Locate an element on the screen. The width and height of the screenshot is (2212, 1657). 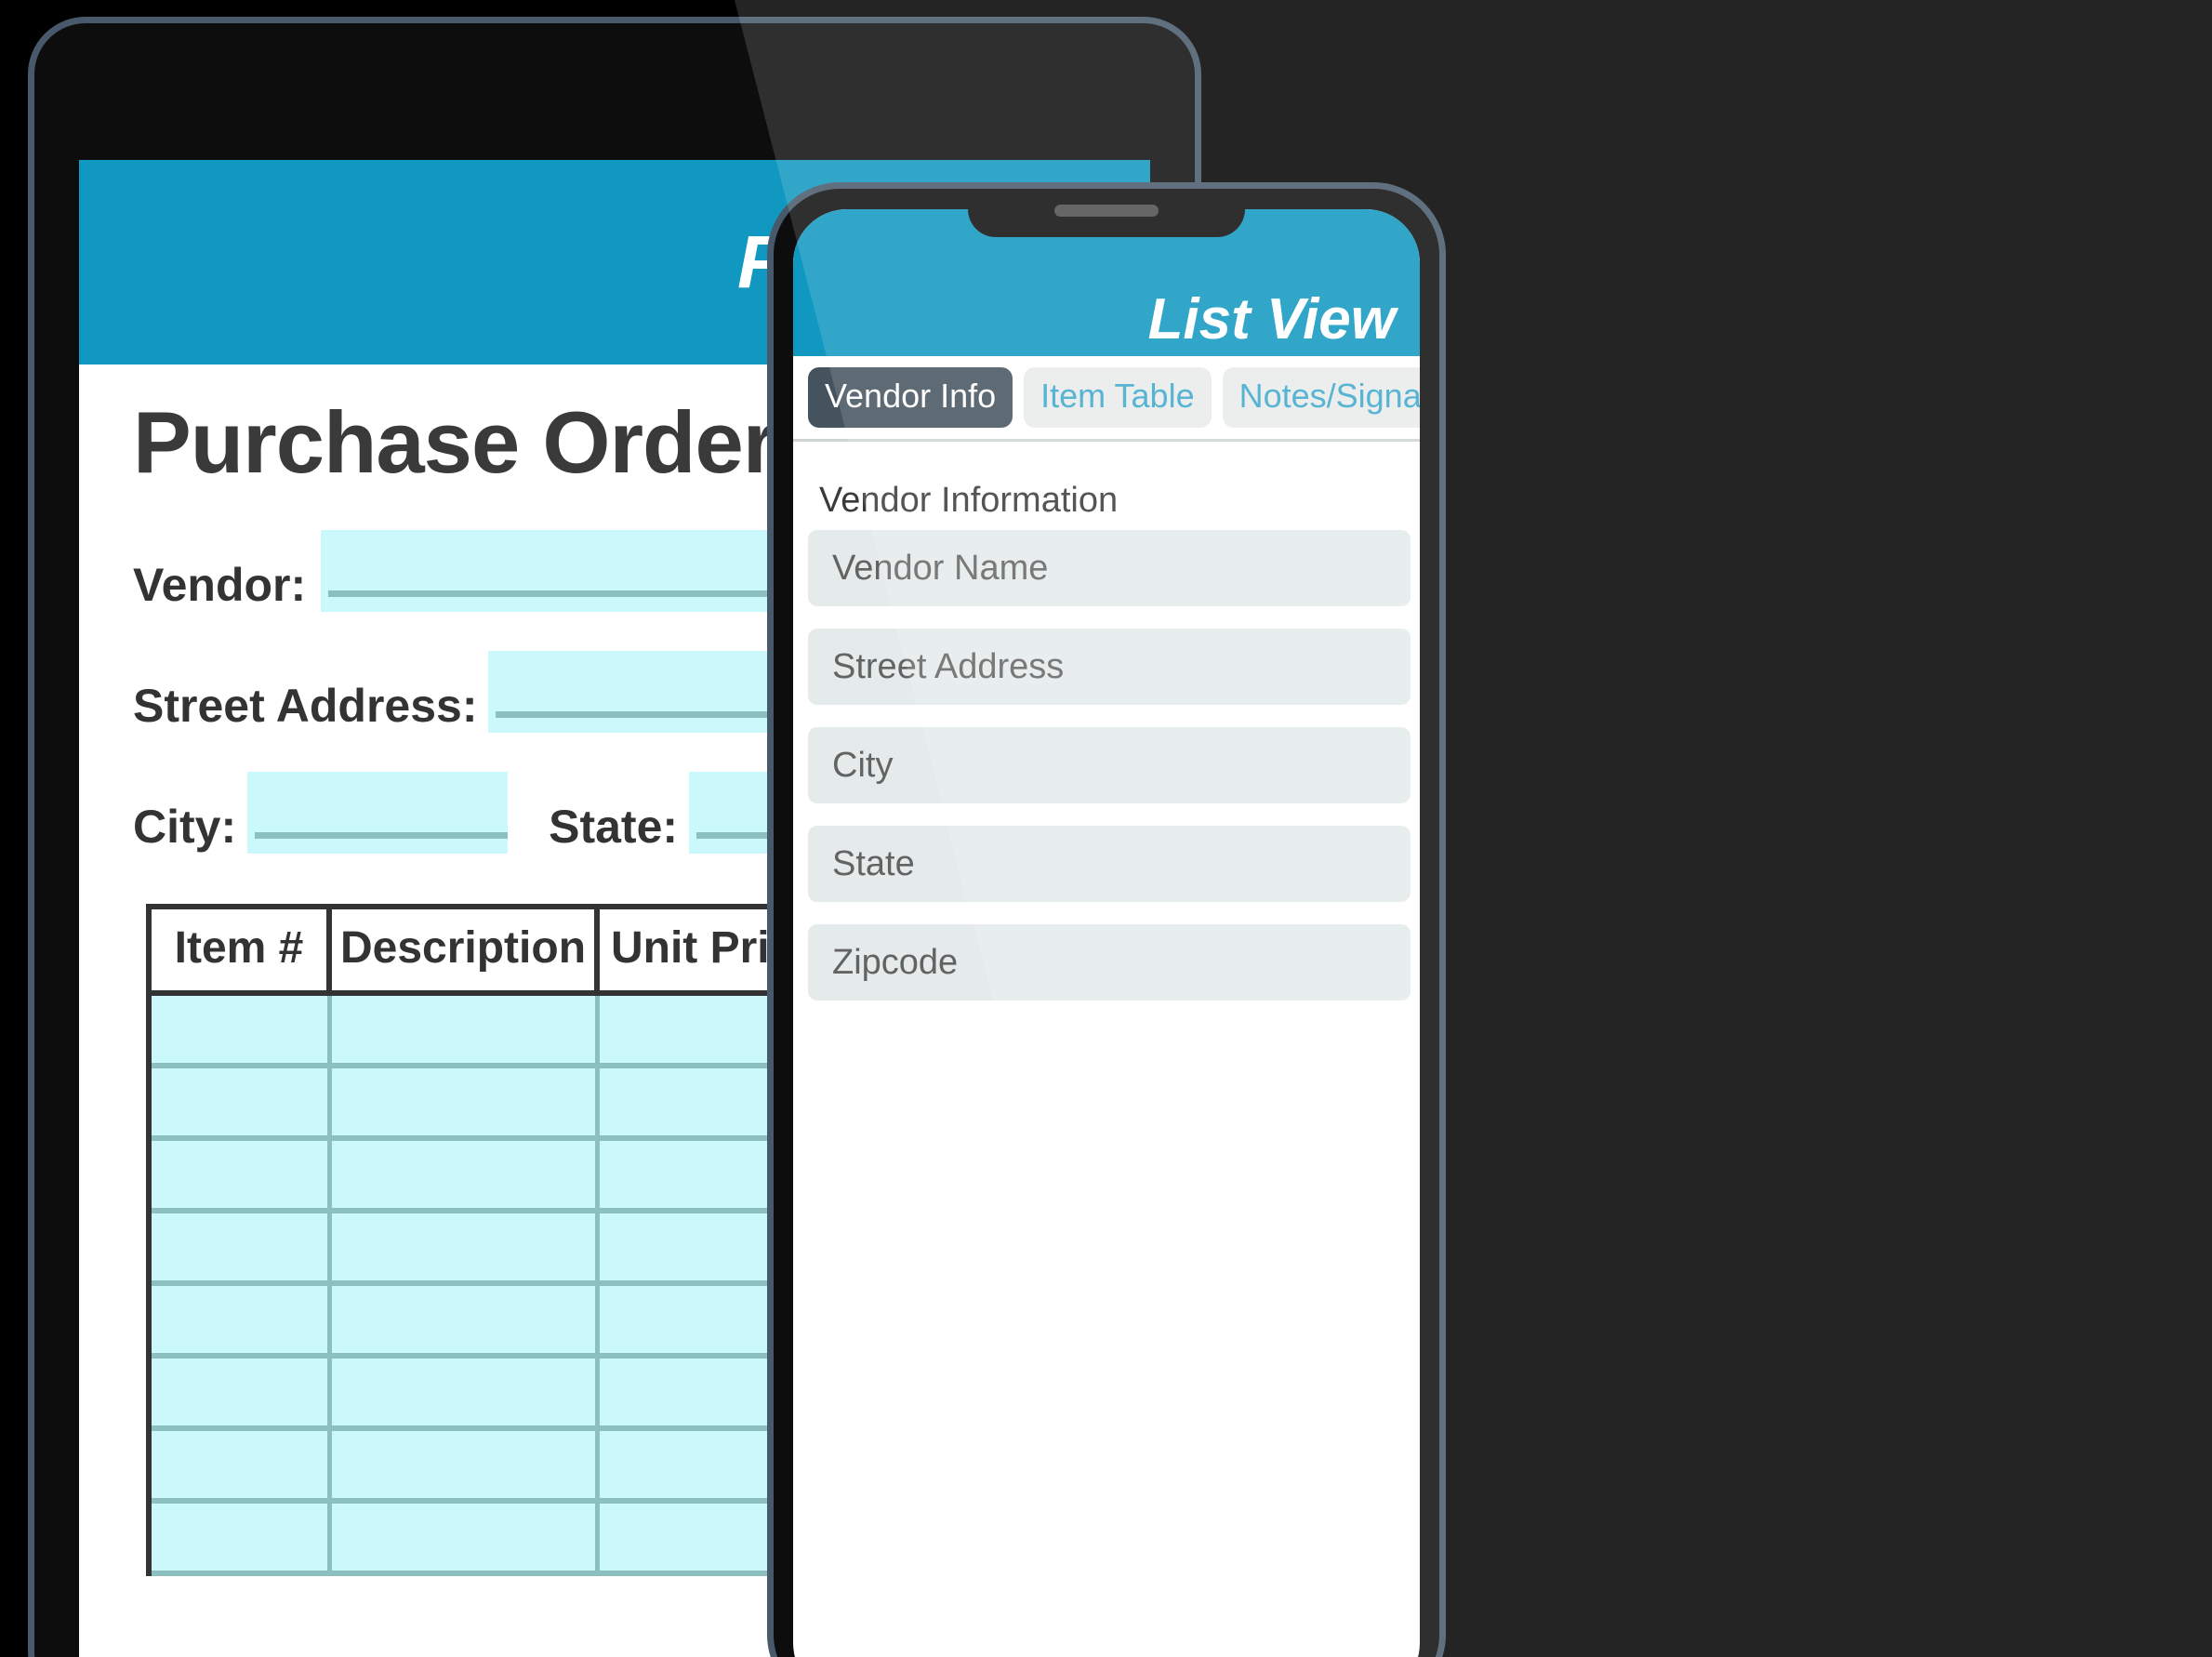
street-address-label: Street Address: is located at coordinates (305, 706).